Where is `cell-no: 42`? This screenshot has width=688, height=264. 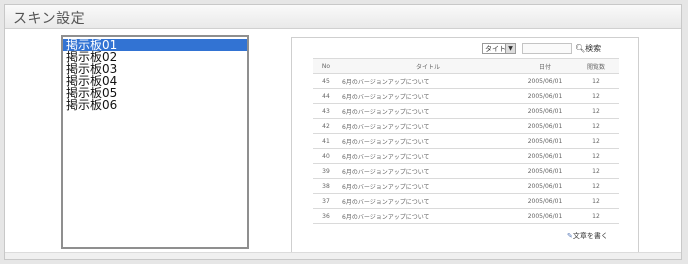 cell-no: 42 is located at coordinates (326, 126).